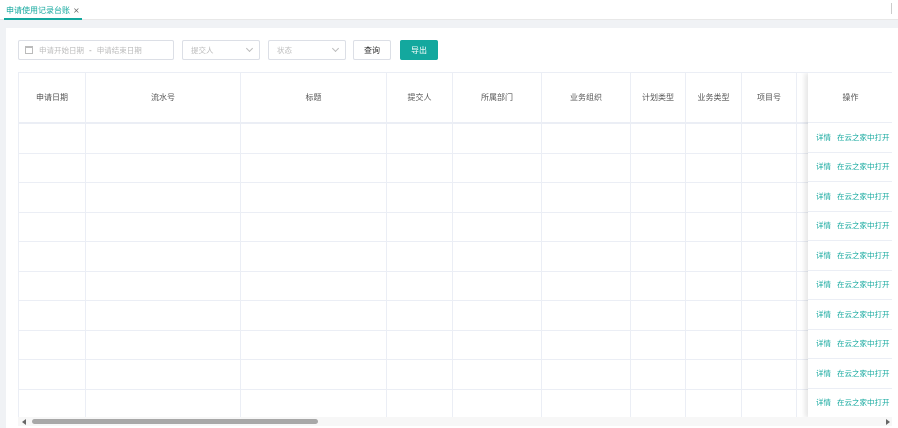 The height and width of the screenshot is (428, 898). What do you see at coordinates (891, 8) in the screenshot?
I see `tabbar-divider` at bounding box center [891, 8].